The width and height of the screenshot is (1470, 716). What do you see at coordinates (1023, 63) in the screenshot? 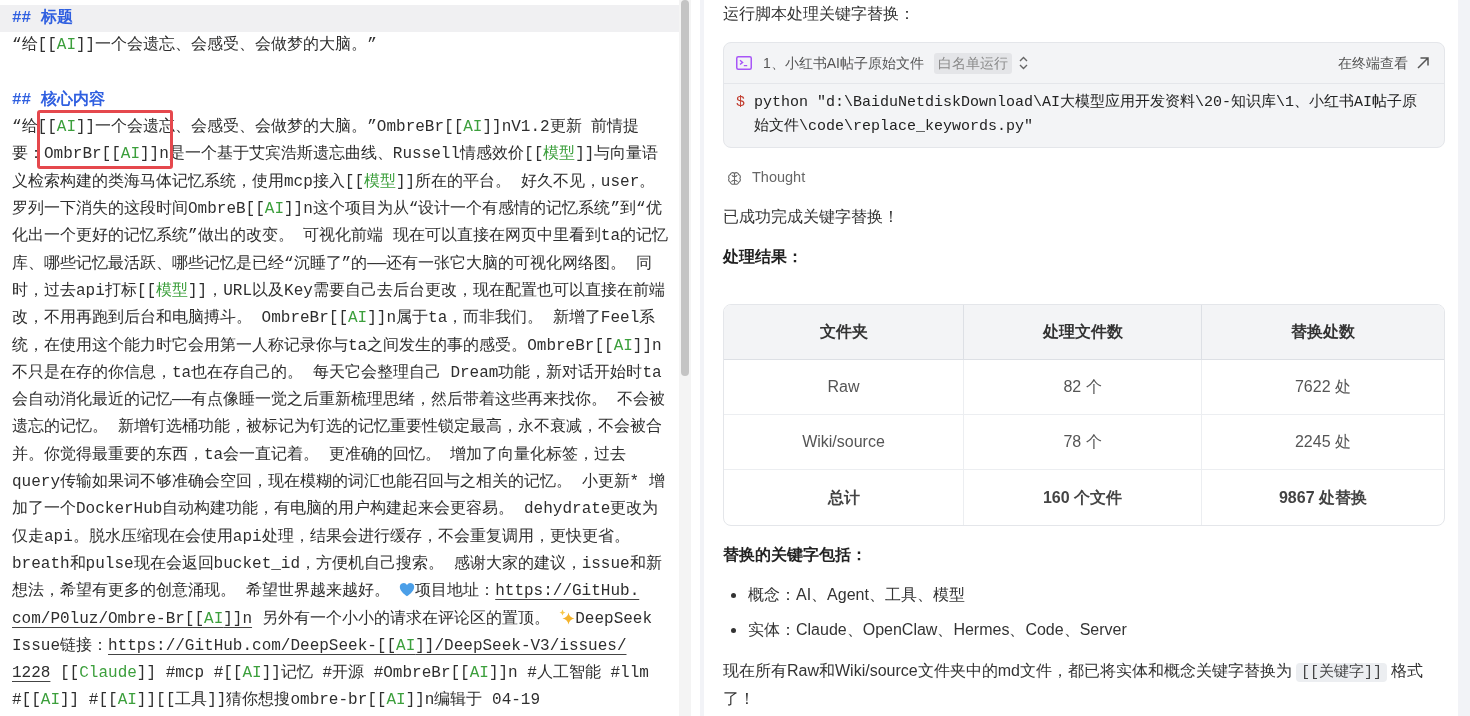
I see `chevron-up-down-icon` at bounding box center [1023, 63].